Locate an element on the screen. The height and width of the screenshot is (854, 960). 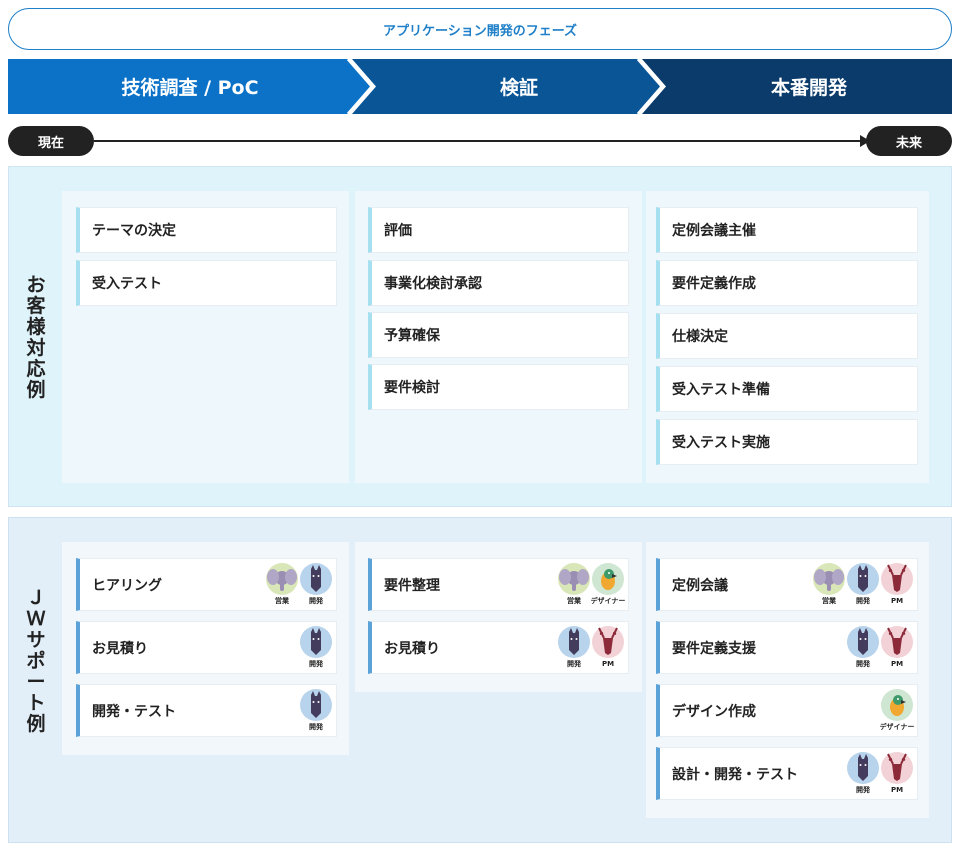
customer-column-2: 評価 事業化検討承認 予算確保 要件検討 is located at coordinates (498, 337).